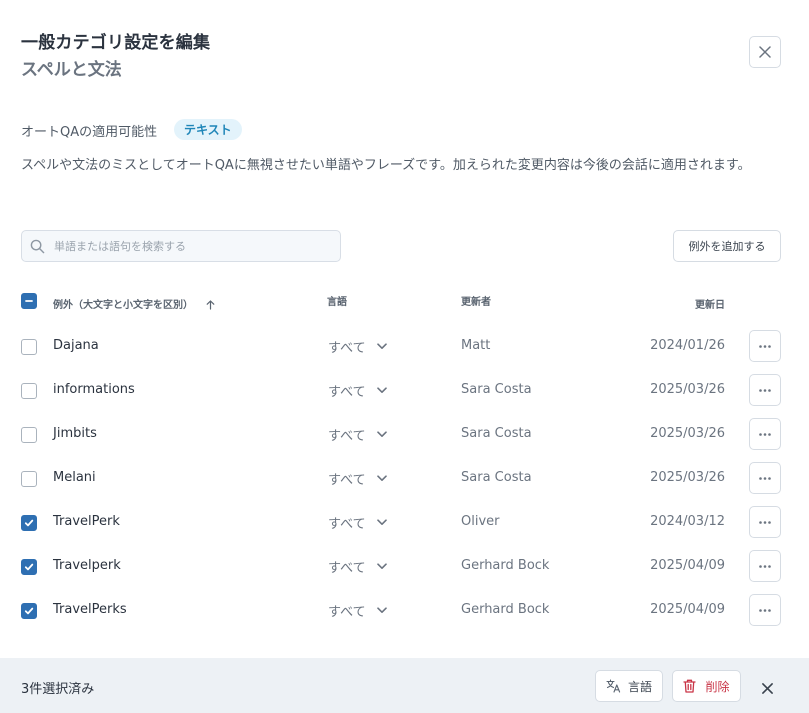 The height and width of the screenshot is (713, 809). What do you see at coordinates (476, 345) in the screenshot?
I see `updated-by: Matt` at bounding box center [476, 345].